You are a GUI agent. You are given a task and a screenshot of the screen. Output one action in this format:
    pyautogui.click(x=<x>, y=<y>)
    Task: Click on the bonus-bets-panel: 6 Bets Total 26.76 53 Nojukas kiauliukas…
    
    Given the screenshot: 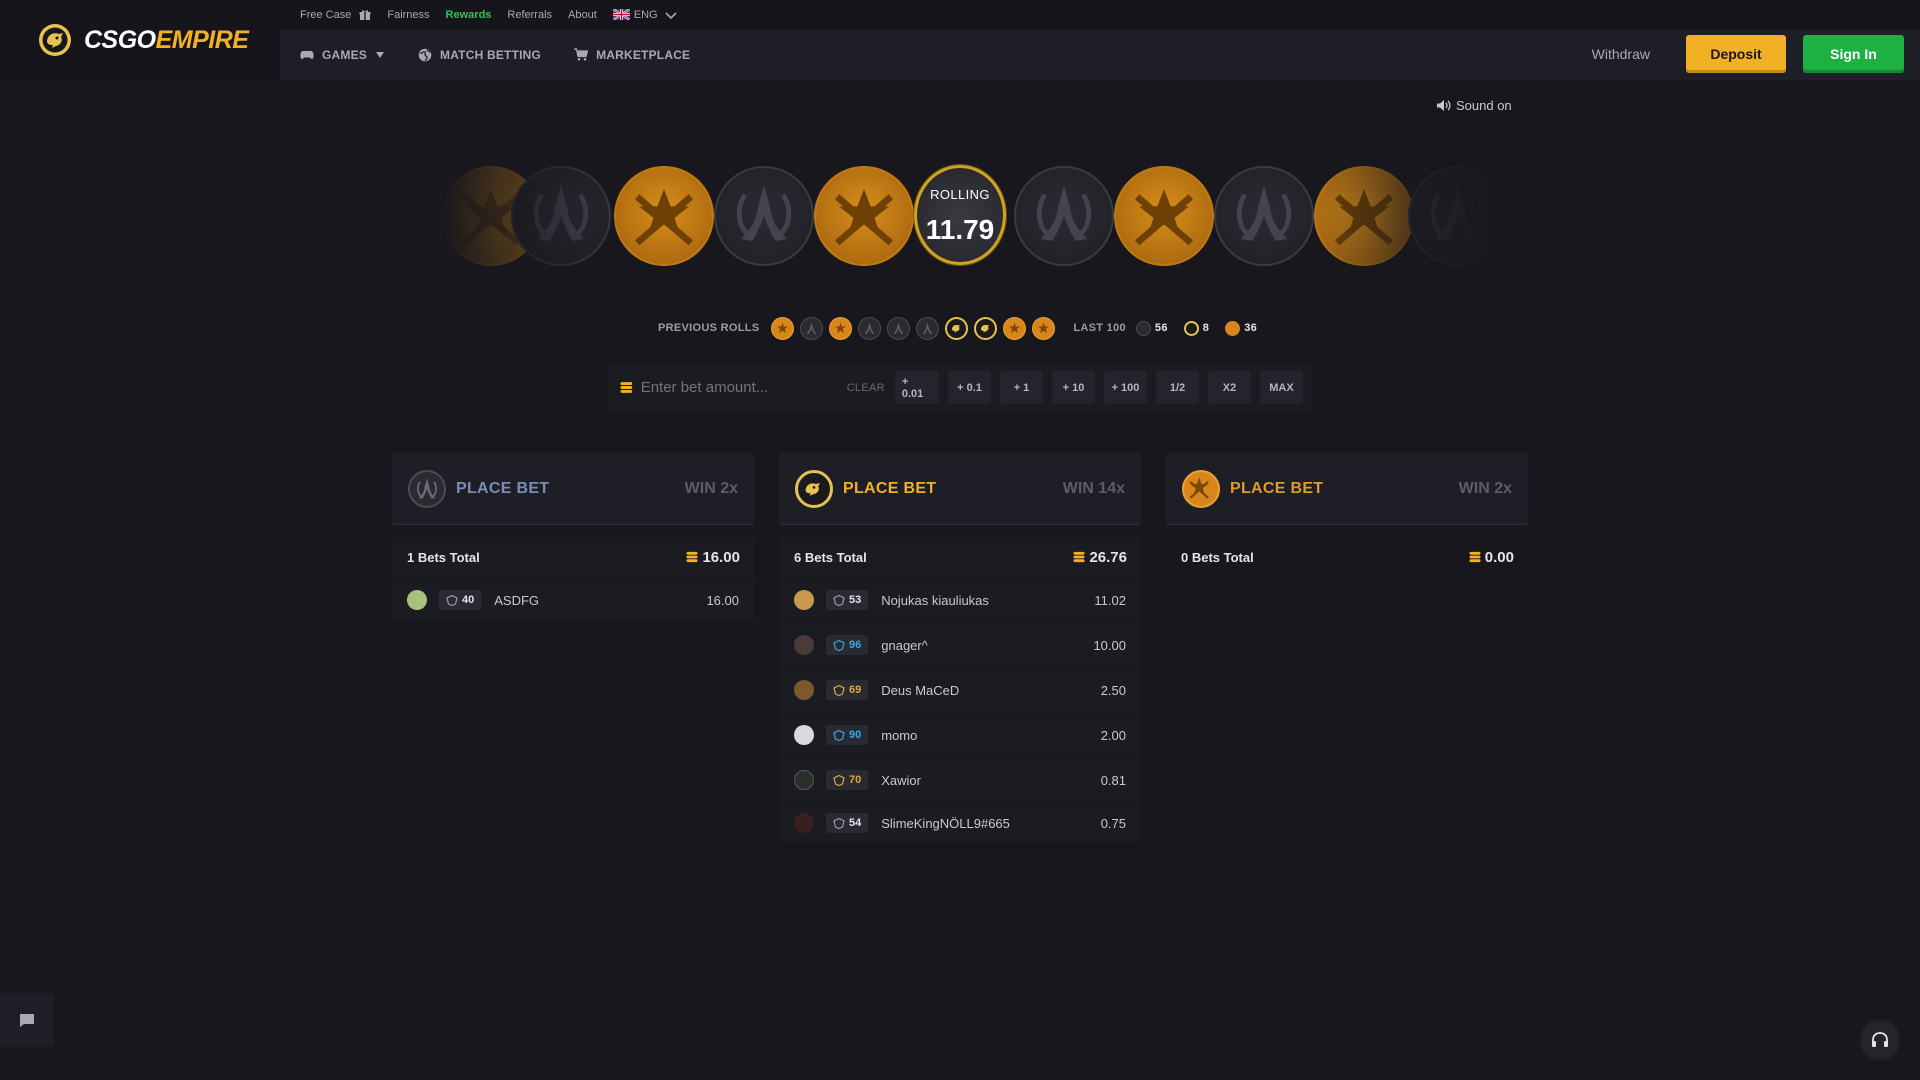 What is the action you would take?
    pyautogui.click(x=960, y=690)
    